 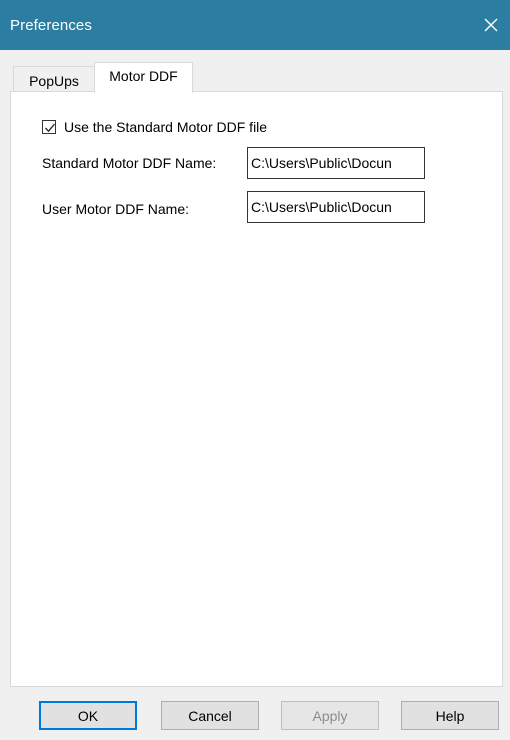 What do you see at coordinates (336, 207) in the screenshot?
I see `user-ddf-name-input: C:\Users\Public\Docun` at bounding box center [336, 207].